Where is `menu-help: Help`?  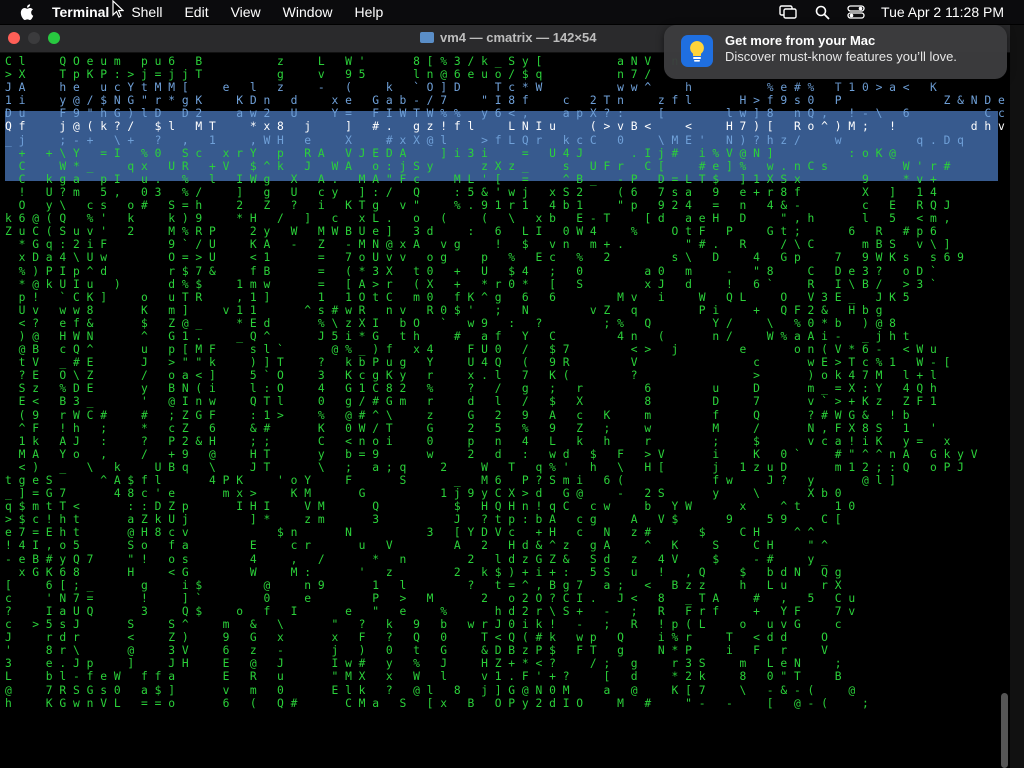 menu-help: Help is located at coordinates (368, 12).